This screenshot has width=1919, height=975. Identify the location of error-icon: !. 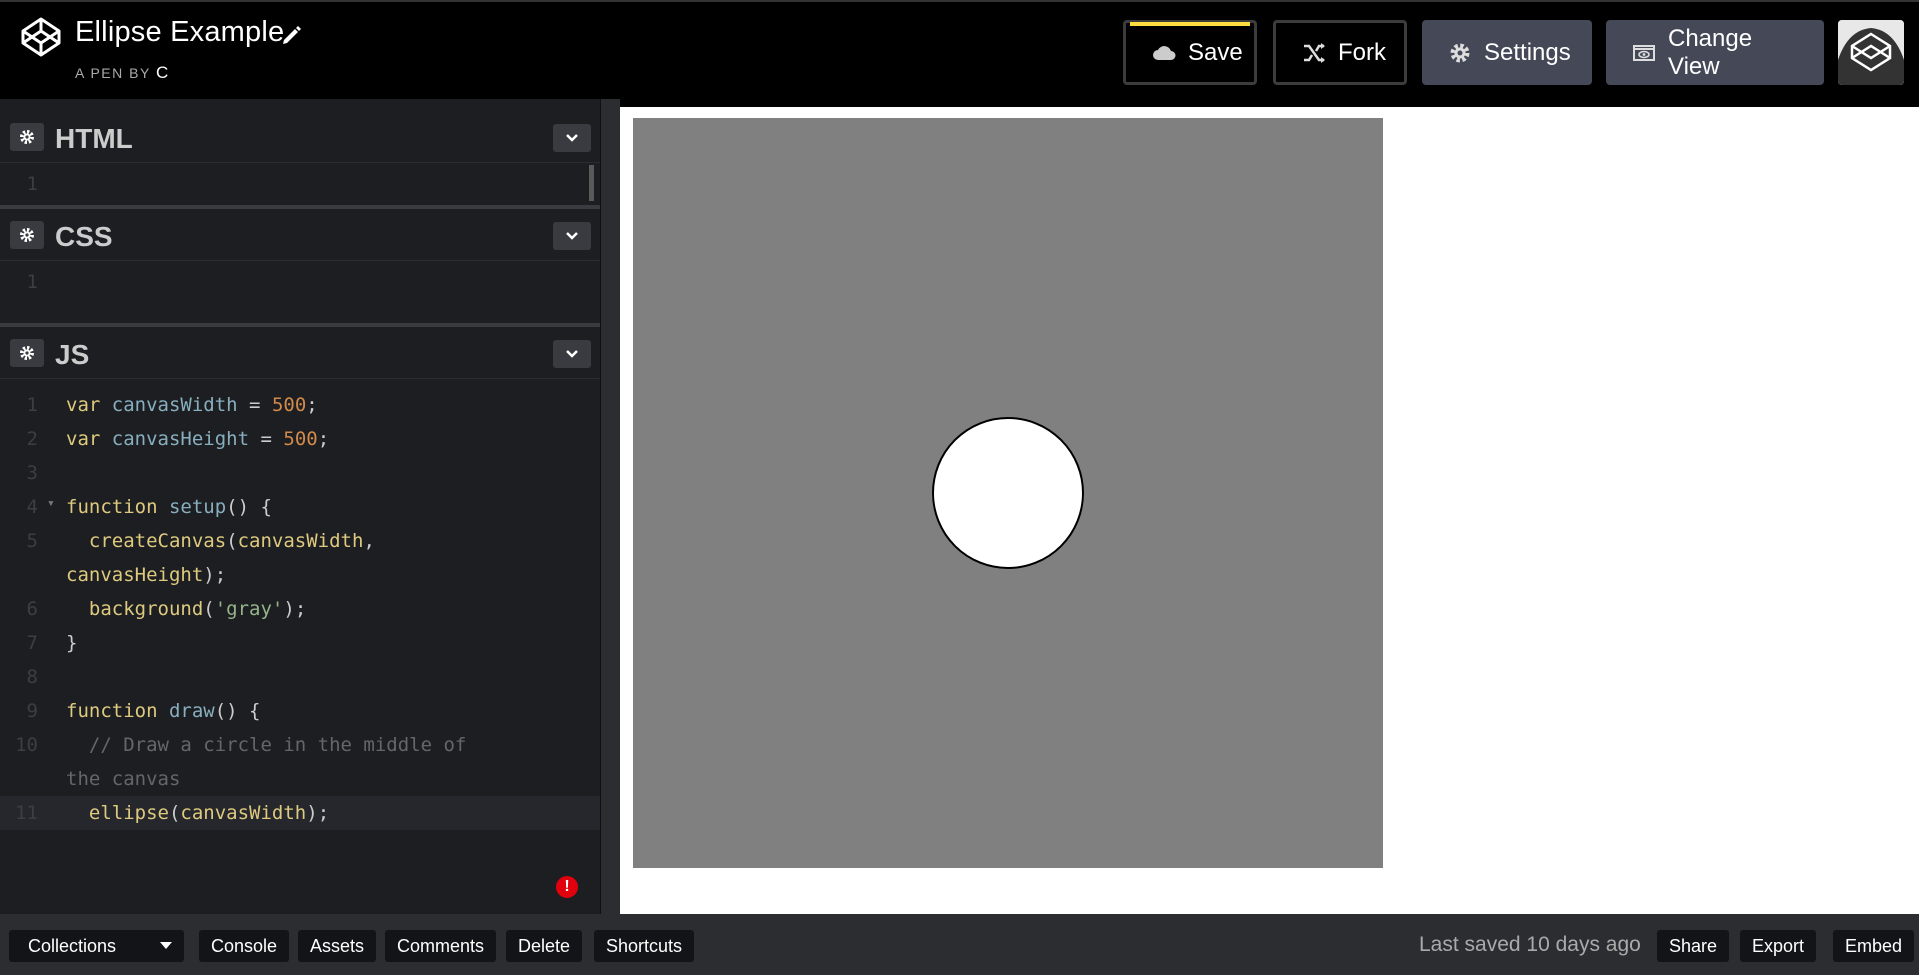
(567, 887).